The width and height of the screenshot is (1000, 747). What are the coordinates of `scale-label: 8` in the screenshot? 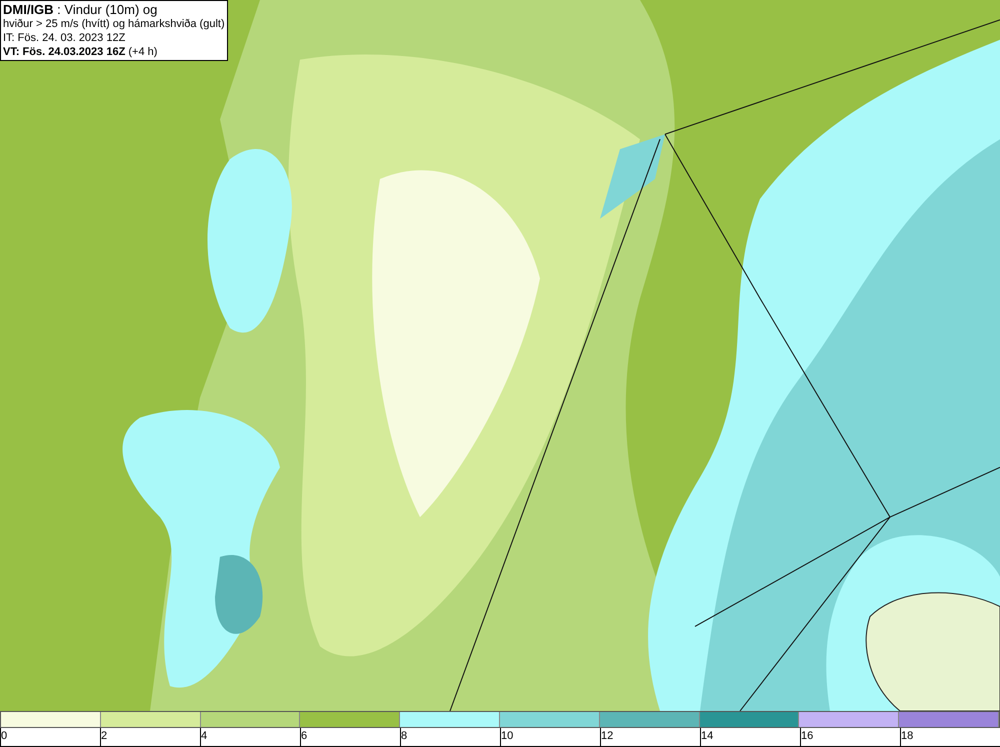 It's located at (404, 736).